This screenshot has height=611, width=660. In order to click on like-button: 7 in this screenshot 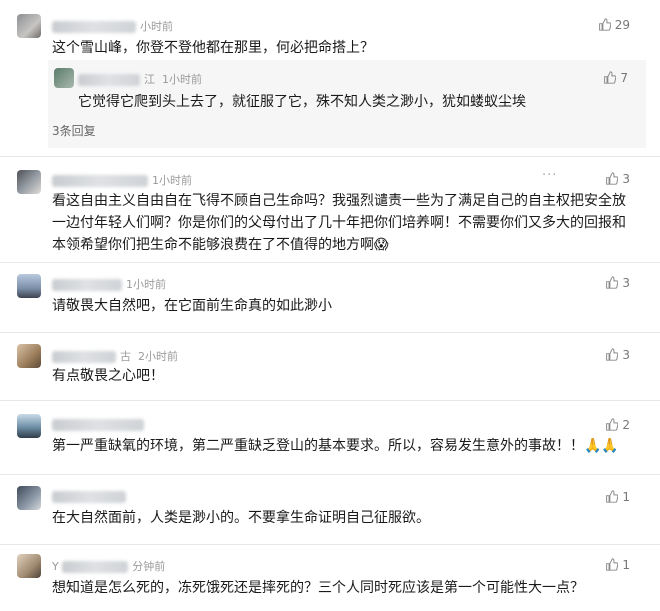, I will do `click(615, 78)`.